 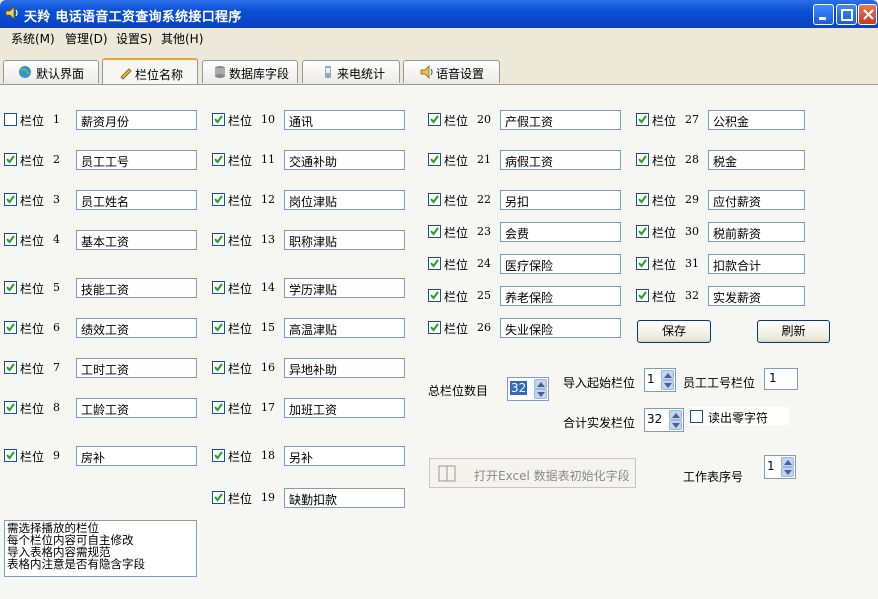 What do you see at coordinates (528, 389) in the screenshot?
I see `total-fields-spinner: 32` at bounding box center [528, 389].